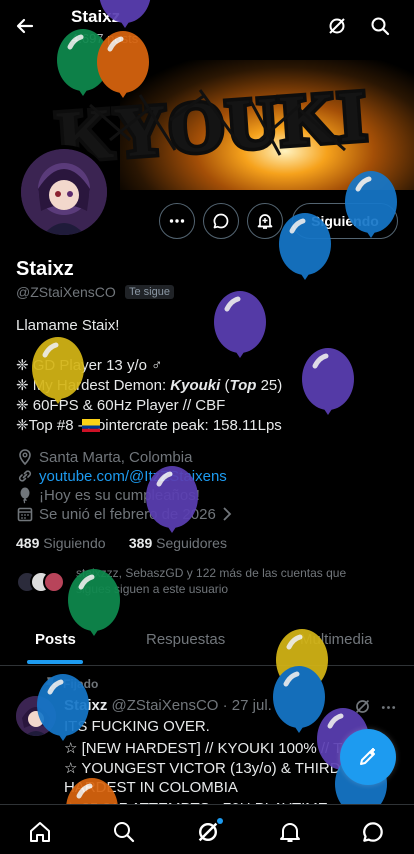 This screenshot has width=414, height=854. I want to click on tab-posts: Posts, so click(55, 639).